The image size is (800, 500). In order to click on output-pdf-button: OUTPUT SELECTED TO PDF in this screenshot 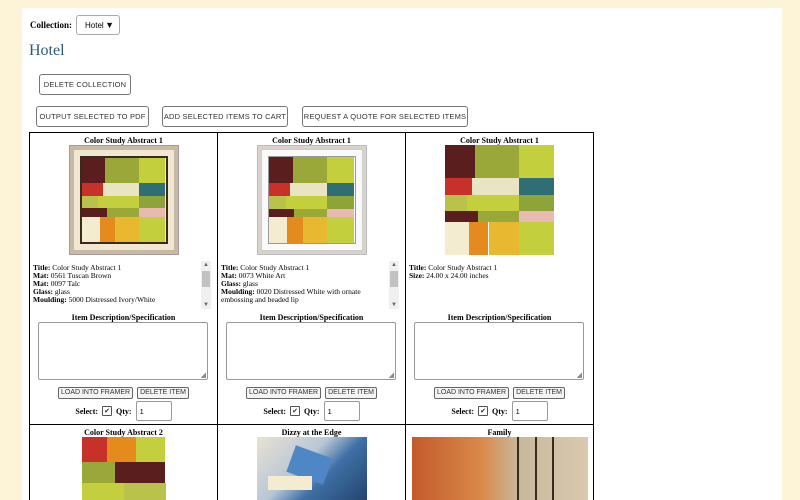, I will do `click(92, 116)`.